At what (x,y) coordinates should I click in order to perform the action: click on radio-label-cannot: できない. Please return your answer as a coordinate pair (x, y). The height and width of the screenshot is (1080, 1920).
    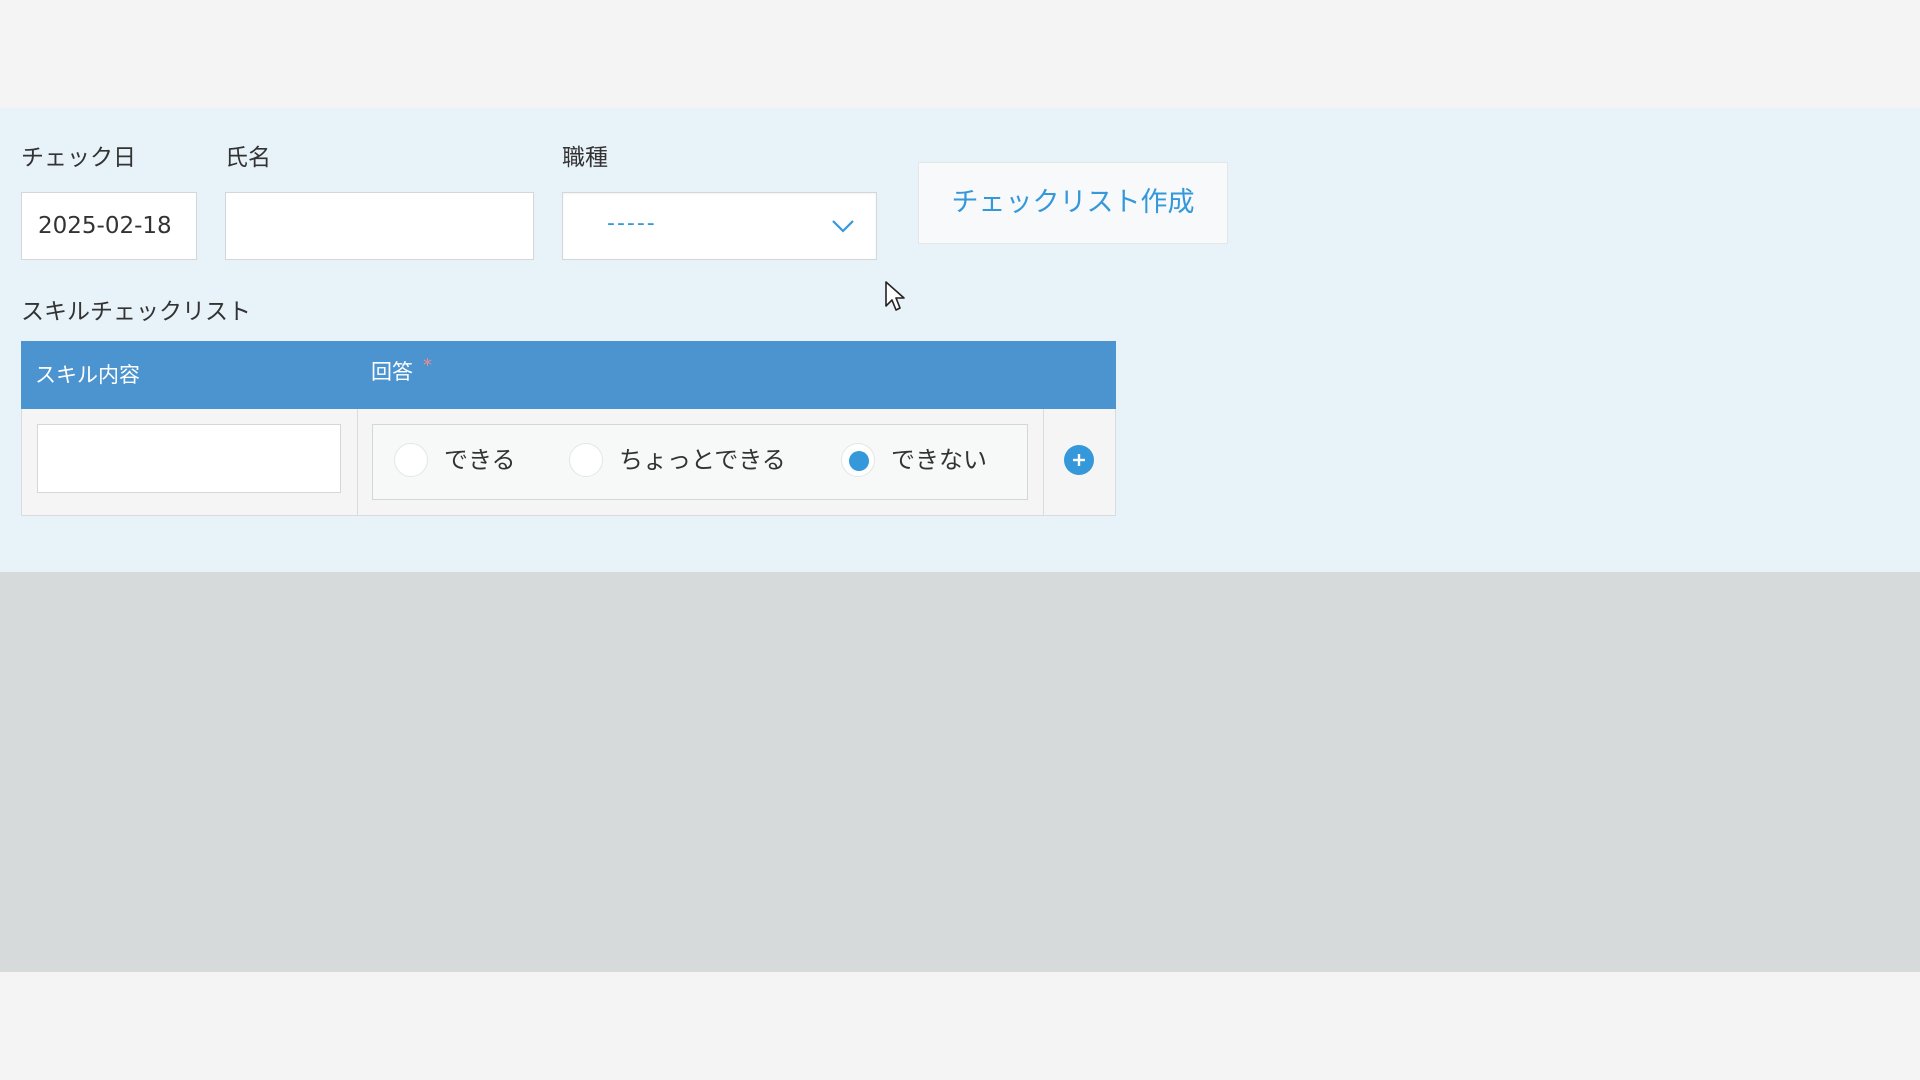
    Looking at the image, I should click on (939, 460).